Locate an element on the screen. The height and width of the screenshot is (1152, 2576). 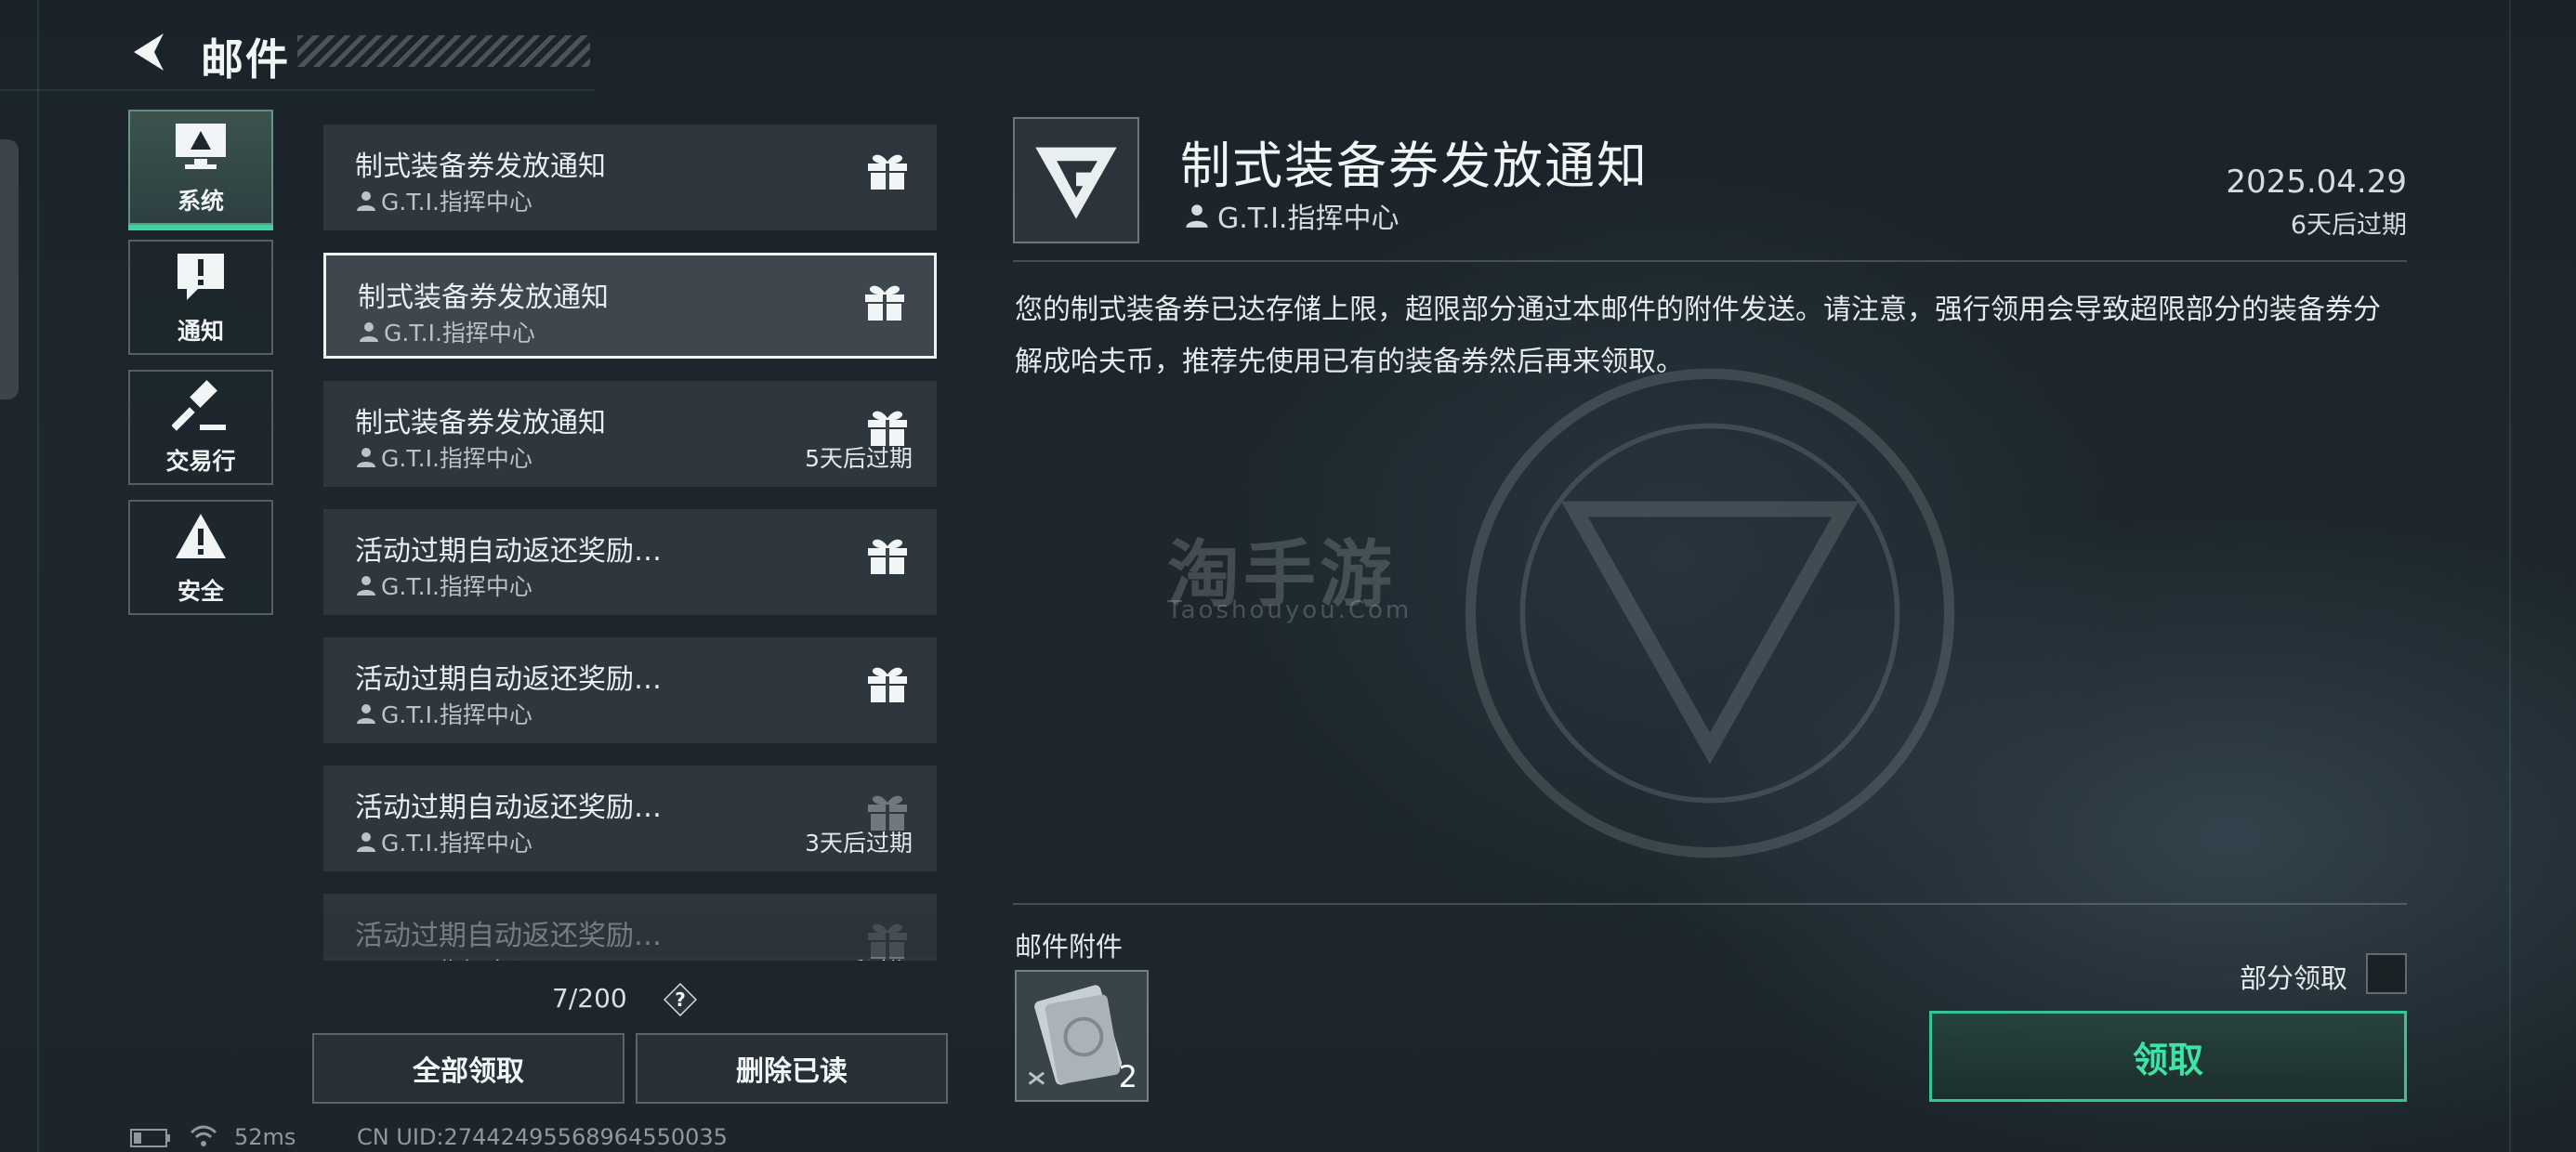
category-label: 安全 is located at coordinates (200, 591).